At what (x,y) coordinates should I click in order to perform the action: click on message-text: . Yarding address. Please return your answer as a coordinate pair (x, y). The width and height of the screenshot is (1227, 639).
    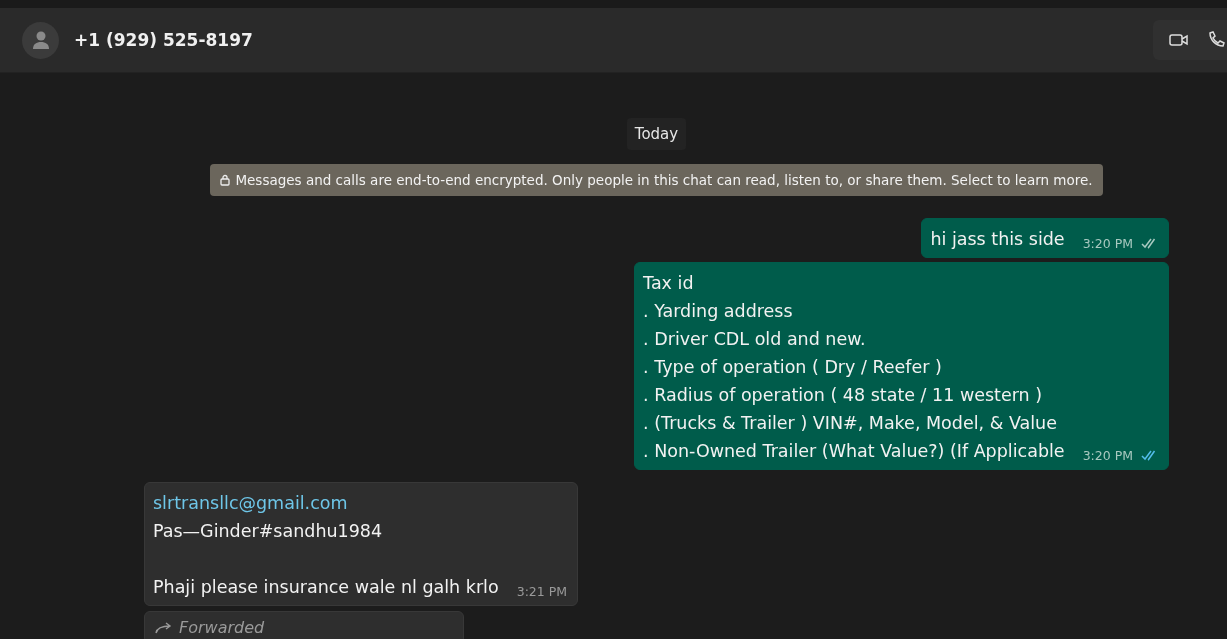
    Looking at the image, I should click on (718, 311).